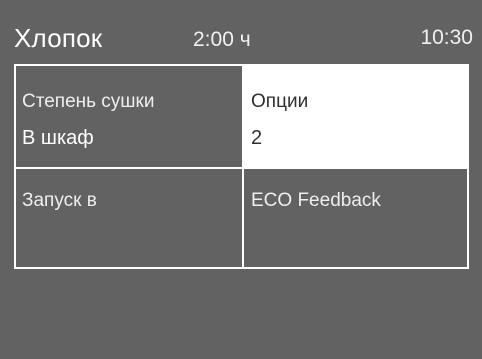 The image size is (482, 359). I want to click on eco-feedback-label: ECO Feedback, so click(316, 200).